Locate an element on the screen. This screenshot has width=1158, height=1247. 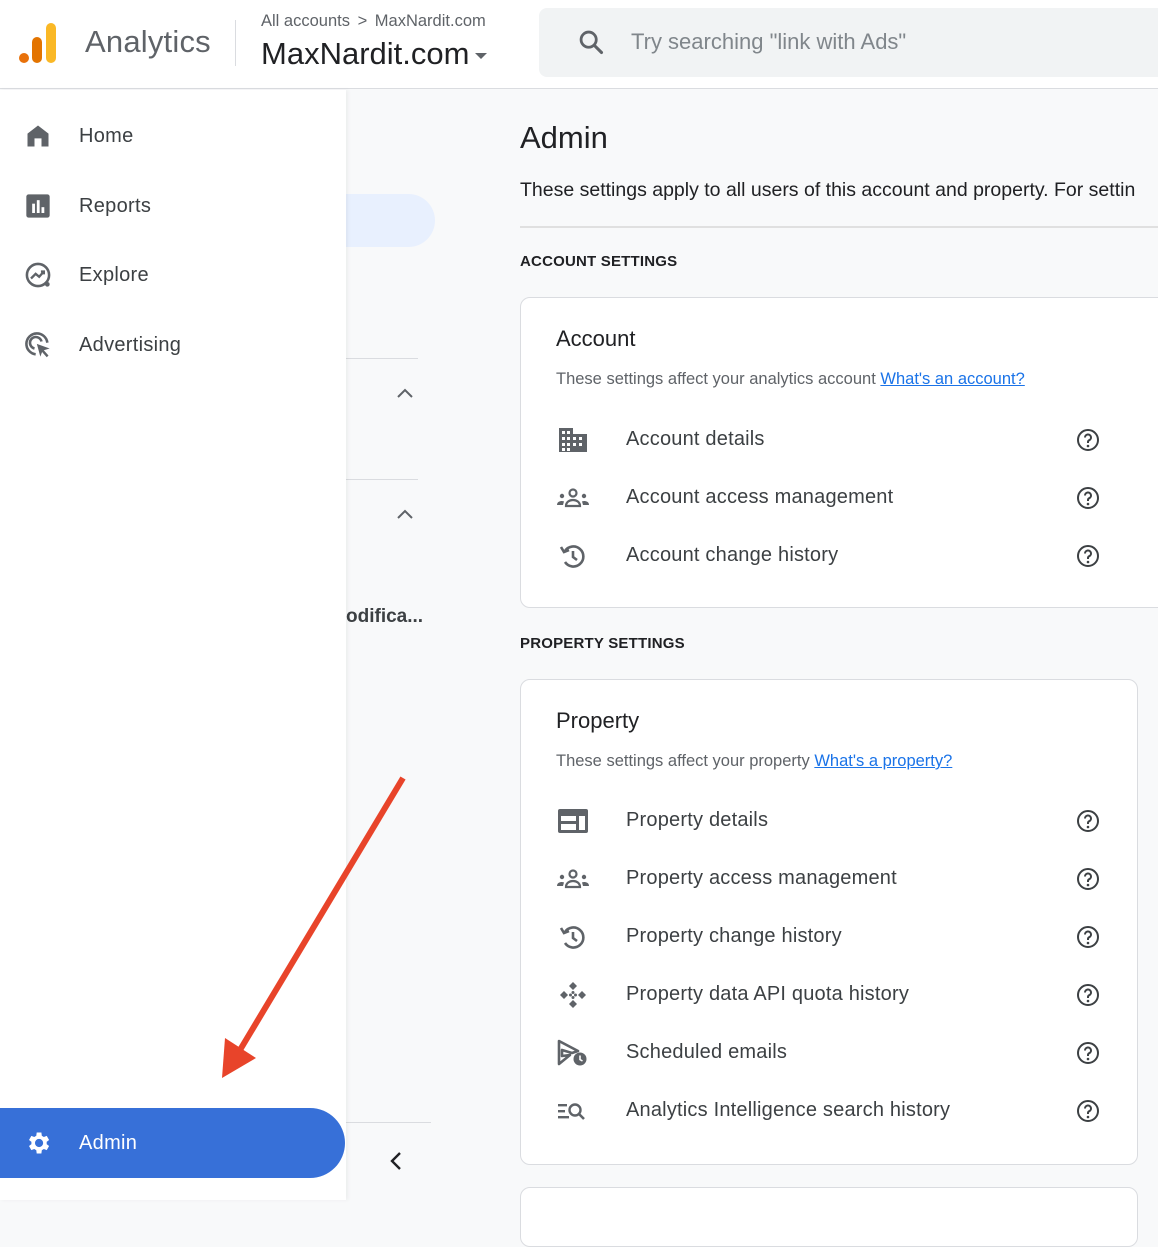
account-details-row: Account details is located at coordinates (821, 440).